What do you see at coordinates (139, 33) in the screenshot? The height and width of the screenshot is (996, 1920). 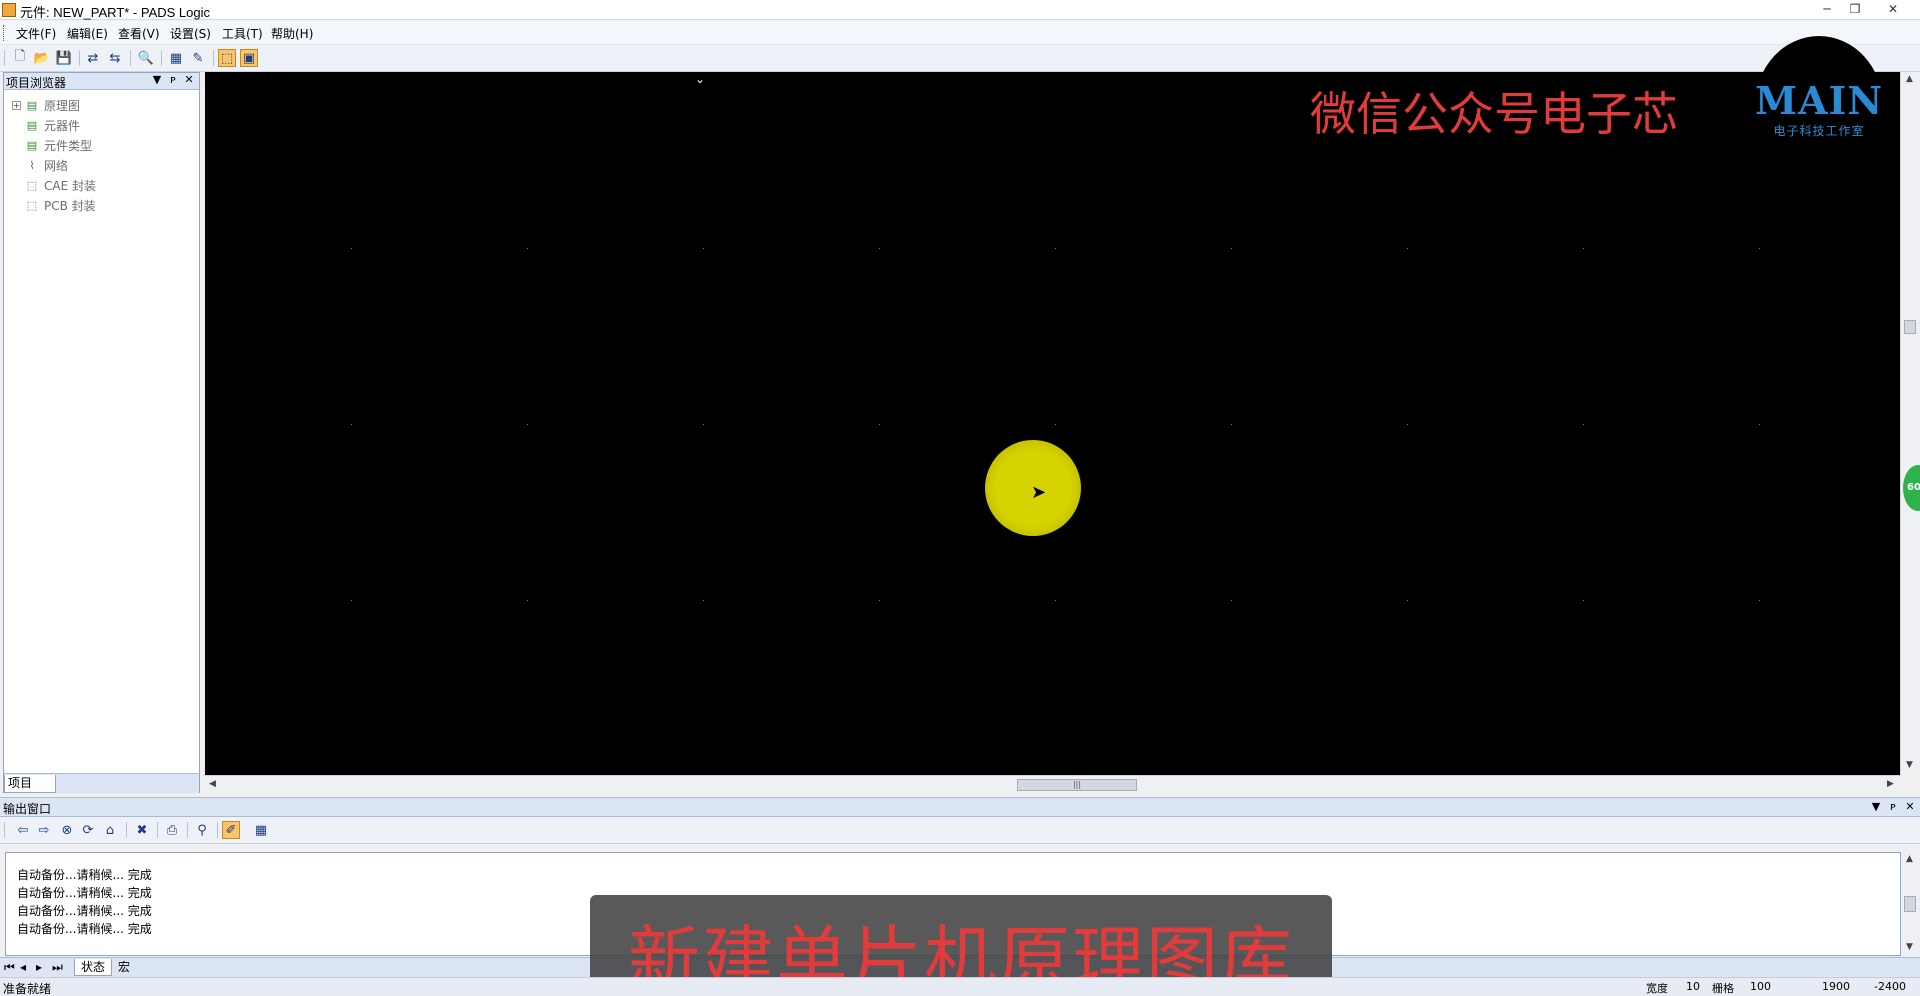 I see `menu-view: 查看(V)` at bounding box center [139, 33].